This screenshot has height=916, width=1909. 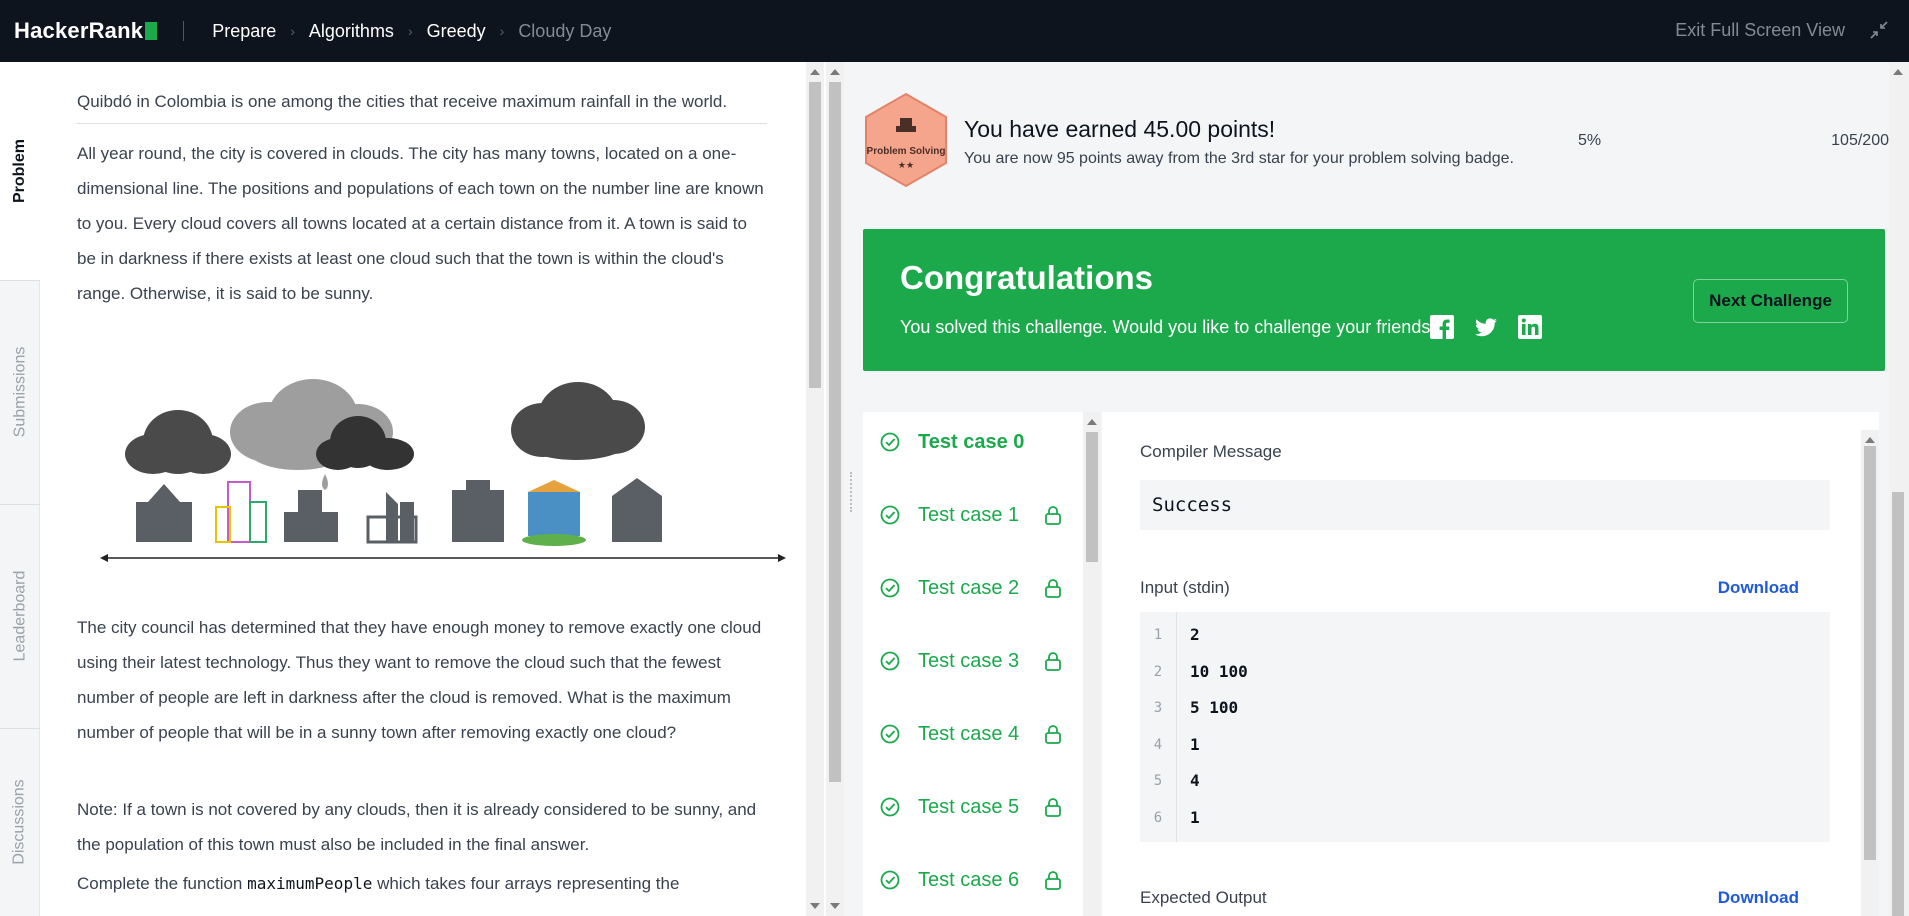 What do you see at coordinates (969, 587) in the screenshot?
I see `test-case-label: Test case 2` at bounding box center [969, 587].